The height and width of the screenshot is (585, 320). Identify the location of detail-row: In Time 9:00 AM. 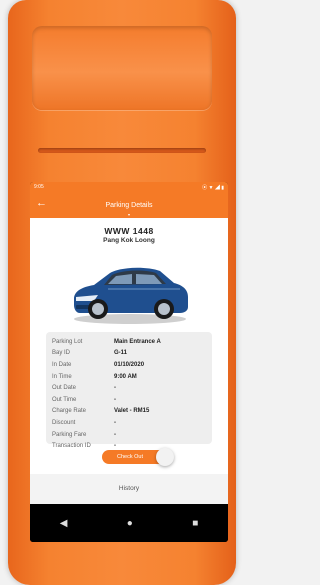
(129, 377).